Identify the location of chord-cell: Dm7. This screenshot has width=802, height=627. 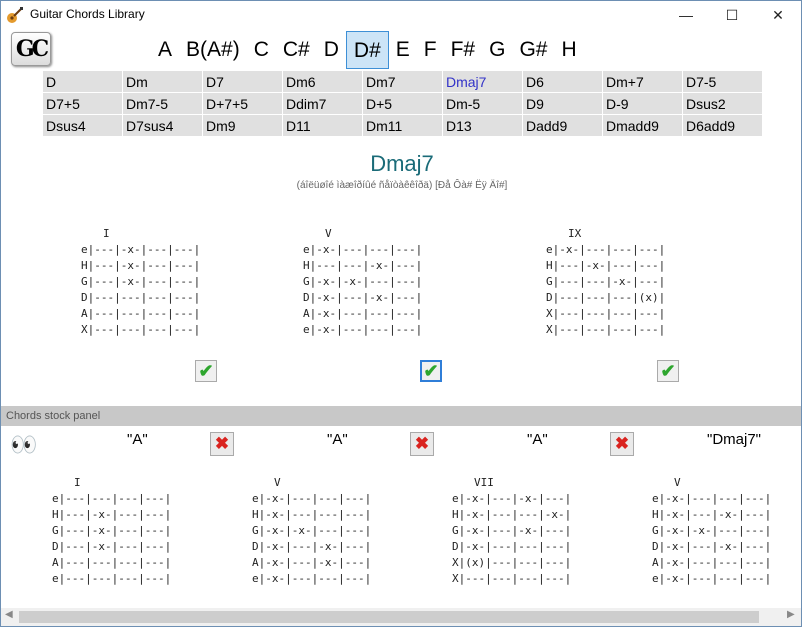
(403, 82).